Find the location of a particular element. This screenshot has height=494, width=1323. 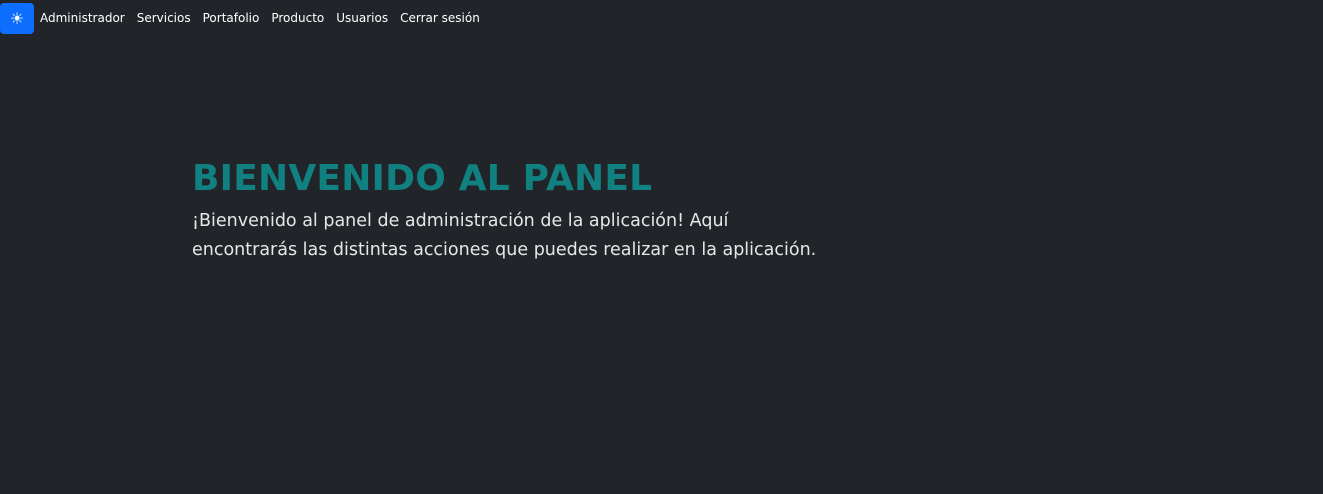

nav-link-usuarios: Usuarios is located at coordinates (362, 18).